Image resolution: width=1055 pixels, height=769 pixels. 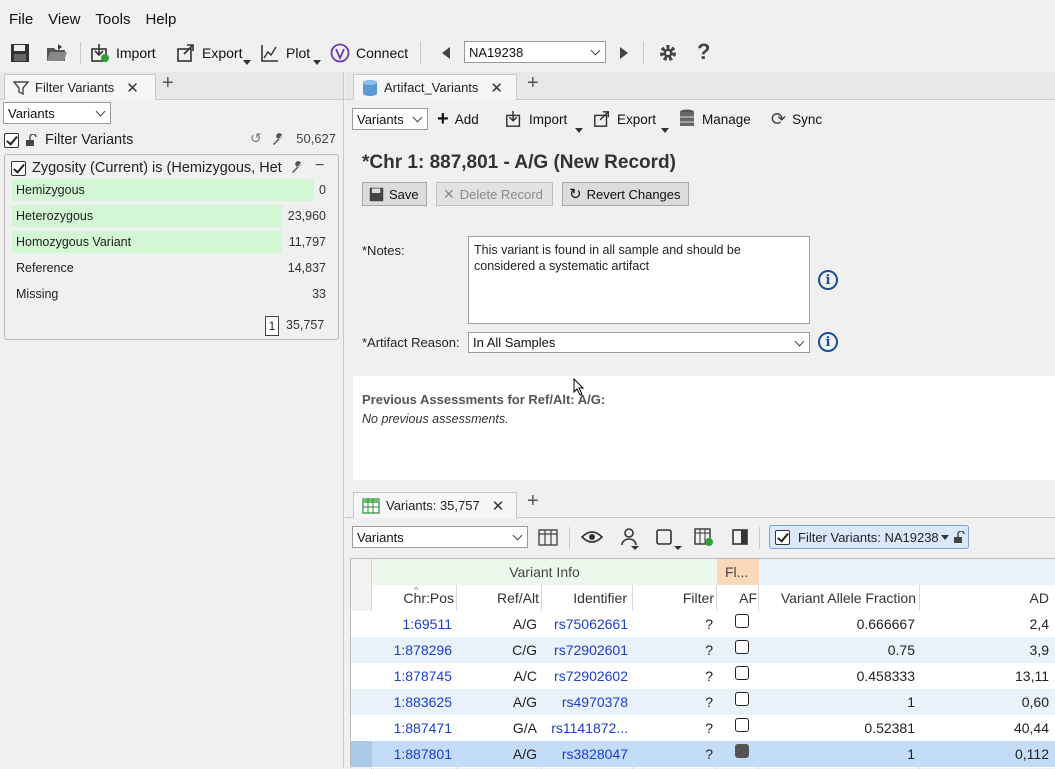 I want to click on zygosity-row-reference: Reference 14,837, so click(x=171, y=268).